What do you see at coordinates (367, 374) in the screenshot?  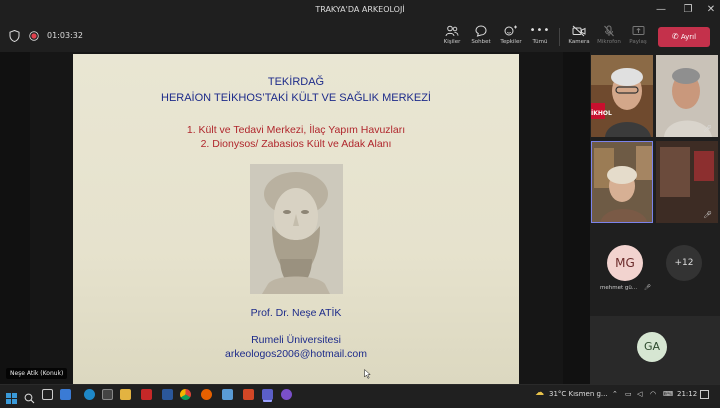 I see `mouse-cursor-icon` at bounding box center [367, 374].